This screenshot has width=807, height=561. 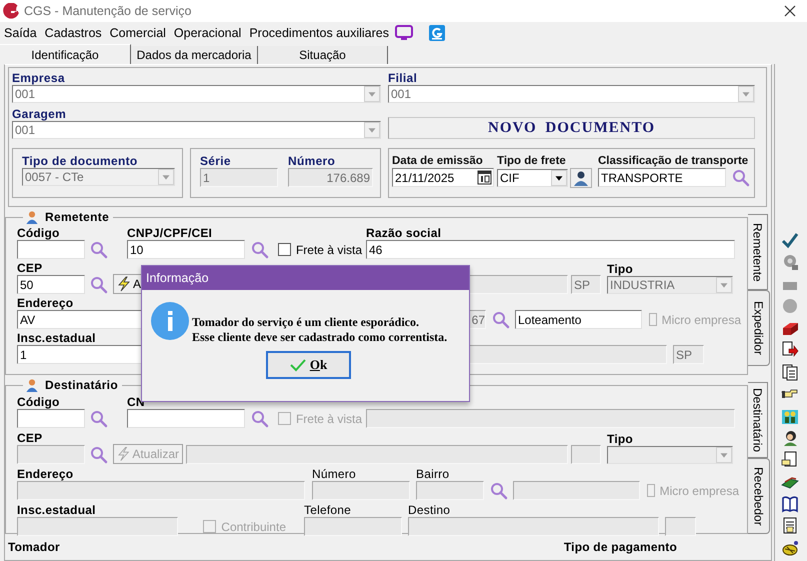 What do you see at coordinates (305, 278) in the screenshot?
I see `dialog-title: Informação` at bounding box center [305, 278].